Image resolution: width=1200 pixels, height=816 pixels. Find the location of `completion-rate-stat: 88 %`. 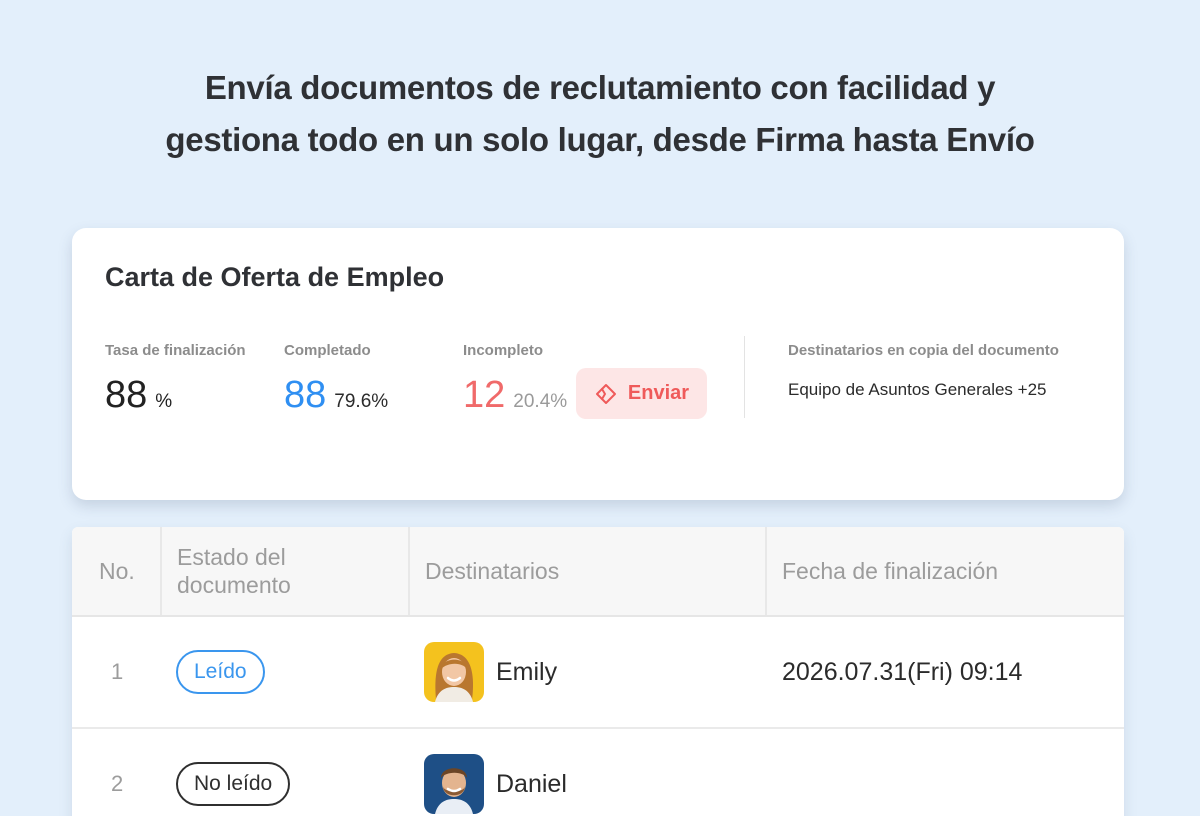

completion-rate-stat: 88 % is located at coordinates (138, 395).